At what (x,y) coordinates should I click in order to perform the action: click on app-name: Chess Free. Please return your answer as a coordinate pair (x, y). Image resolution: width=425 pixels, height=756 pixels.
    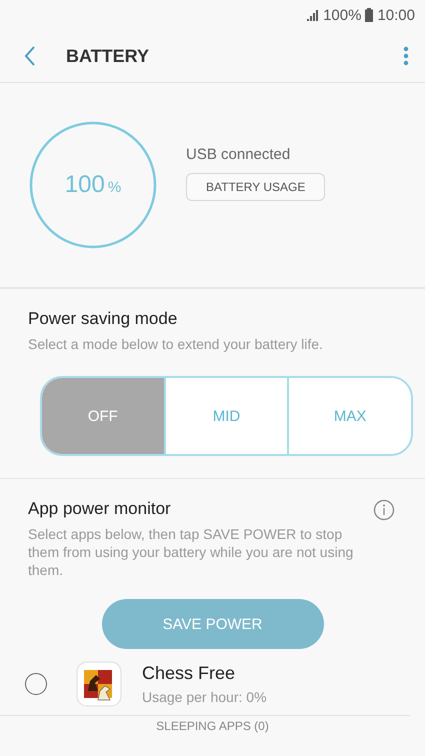
    Looking at the image, I should click on (189, 673).